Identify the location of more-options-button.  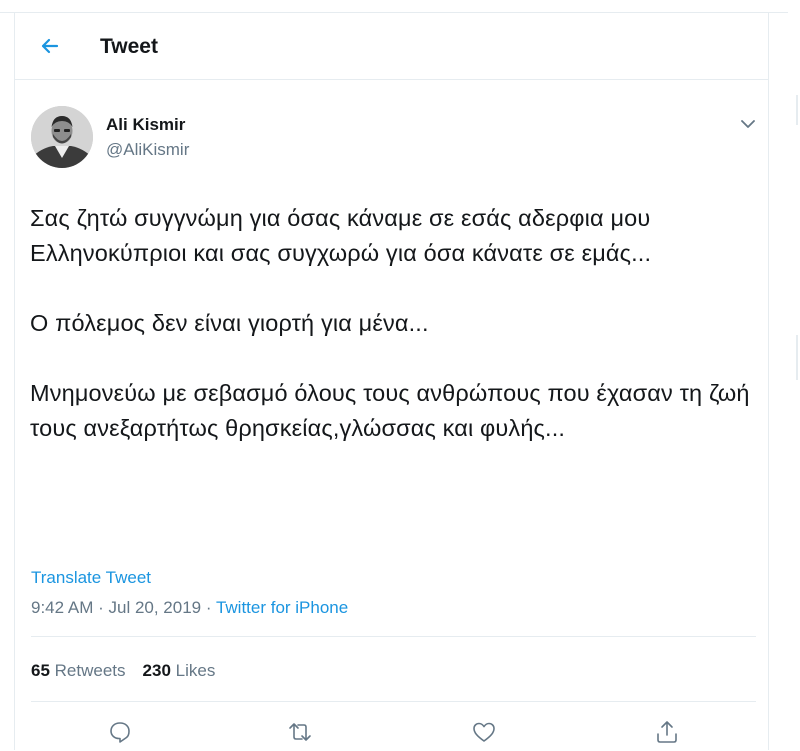
(748, 124).